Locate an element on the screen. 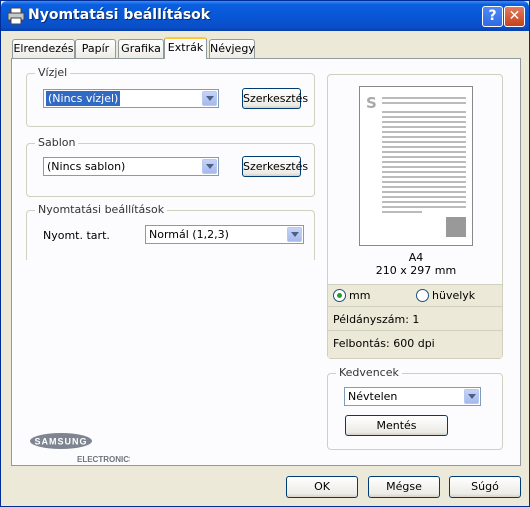  unit-mm-label: mm is located at coordinates (360, 295).